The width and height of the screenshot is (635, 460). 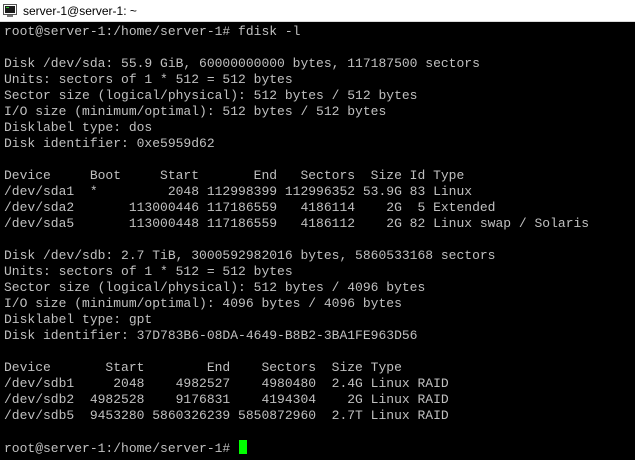 I want to click on terminal-line: Disklabel type: gpt, so click(x=78, y=319).